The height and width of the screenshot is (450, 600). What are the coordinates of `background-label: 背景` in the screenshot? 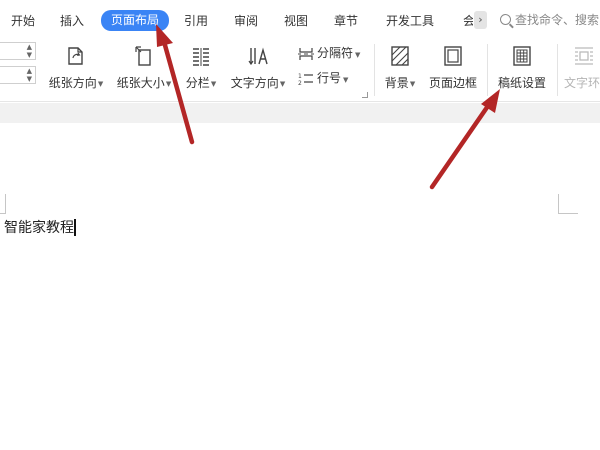 It's located at (396, 83).